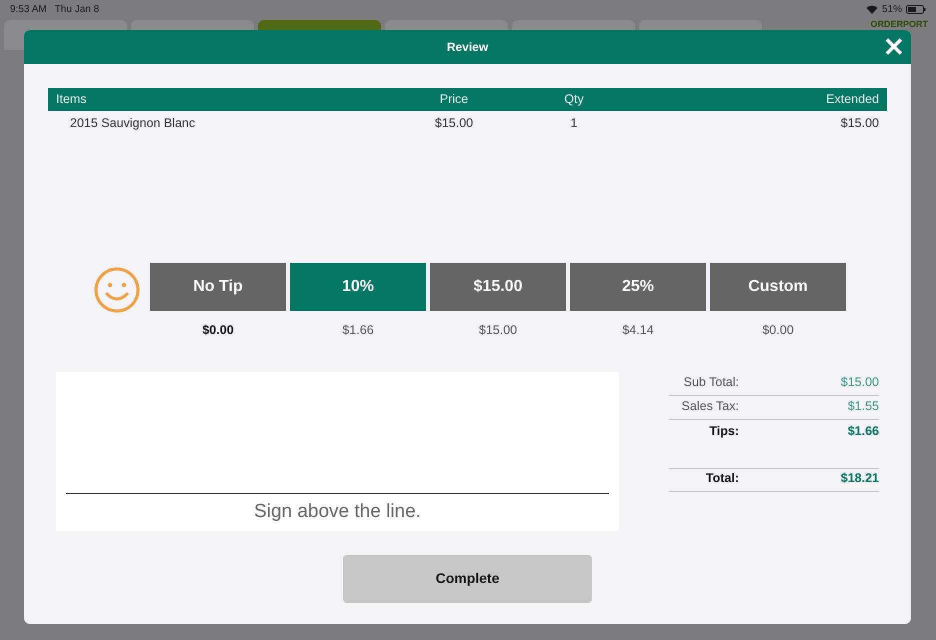 The height and width of the screenshot is (640, 936). Describe the element at coordinates (638, 330) in the screenshot. I see `tip-amount: $4.14` at that location.